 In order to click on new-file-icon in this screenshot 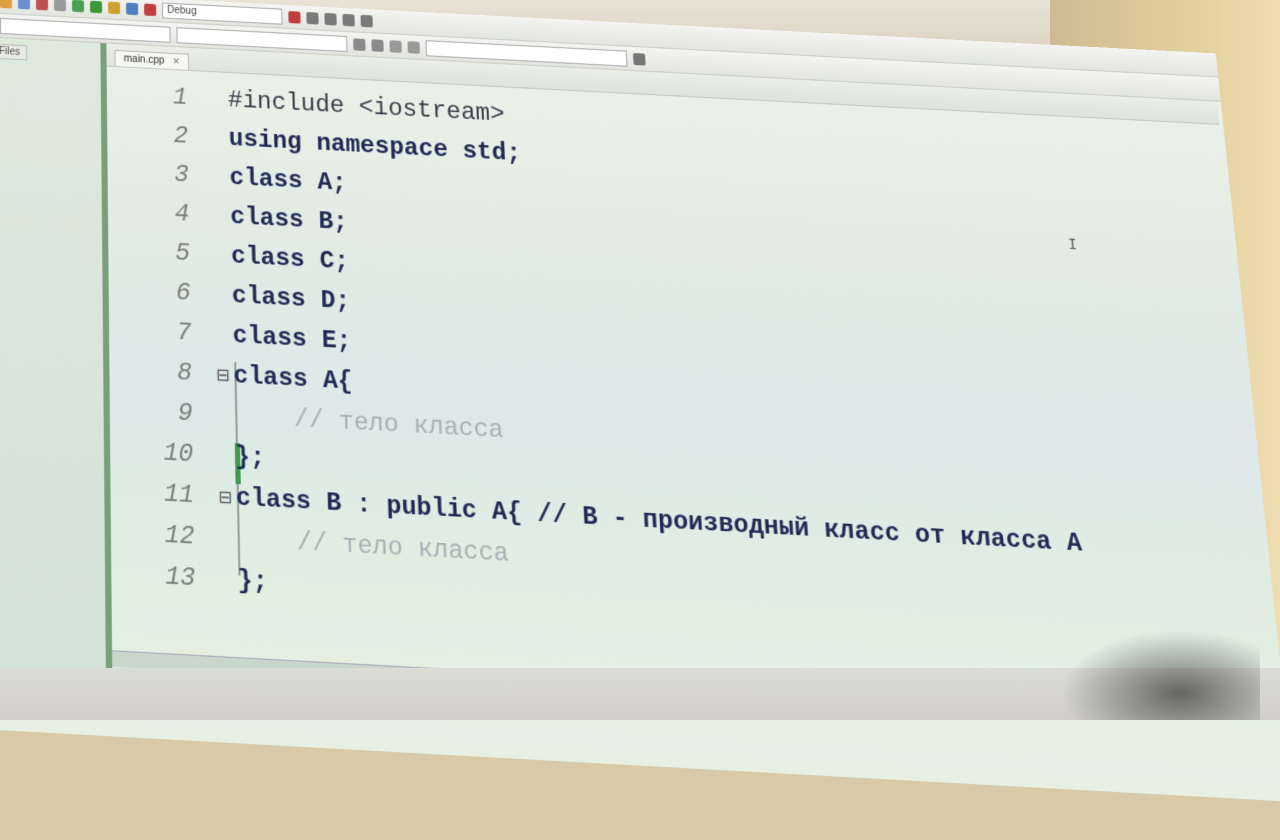, I will do `click(6, 4)`.